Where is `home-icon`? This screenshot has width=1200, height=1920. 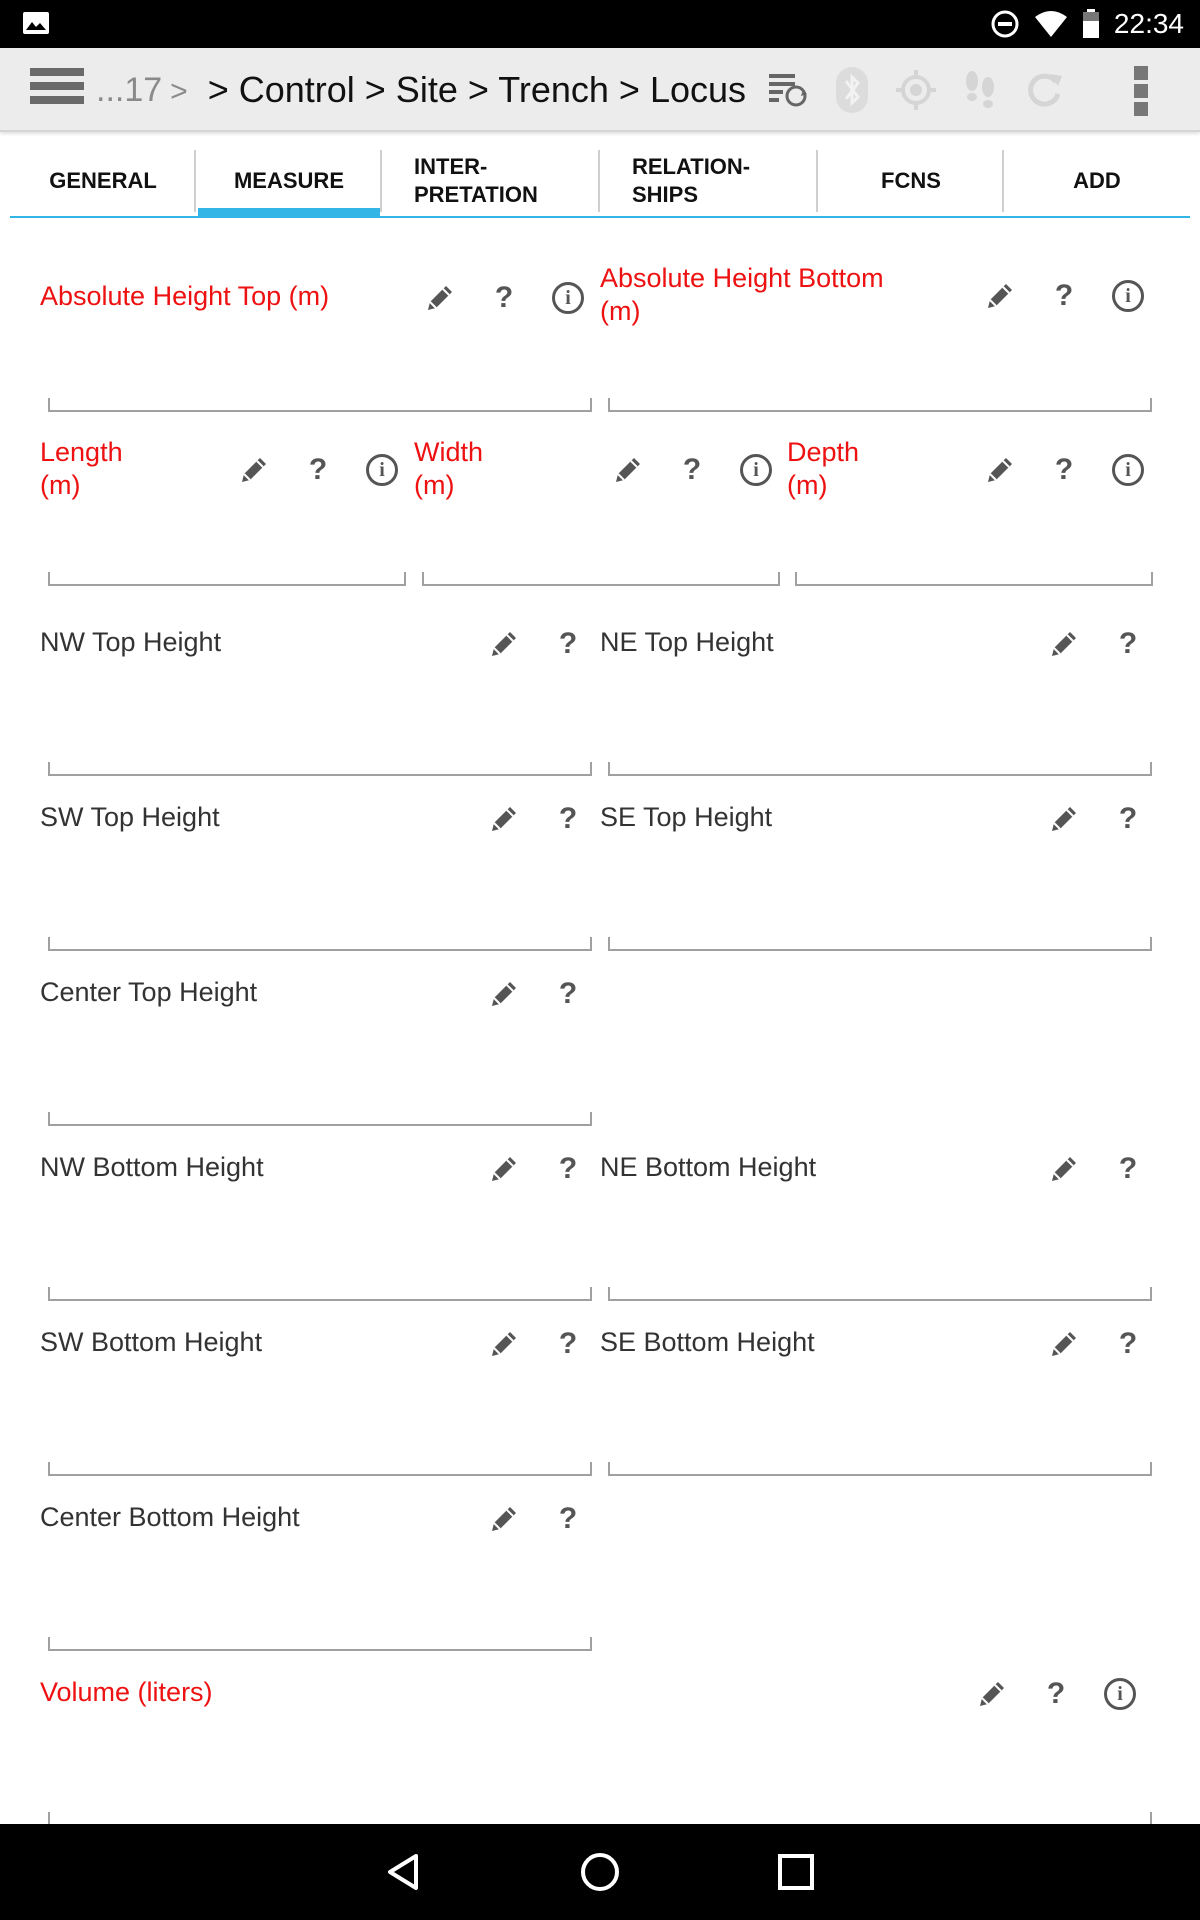
home-icon is located at coordinates (600, 1872).